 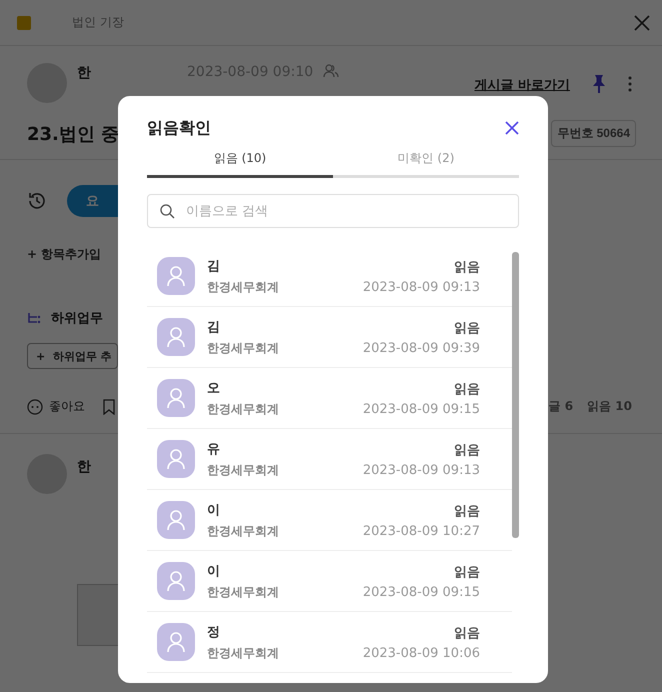 I want to click on scrollbar-thumb, so click(x=515, y=395).